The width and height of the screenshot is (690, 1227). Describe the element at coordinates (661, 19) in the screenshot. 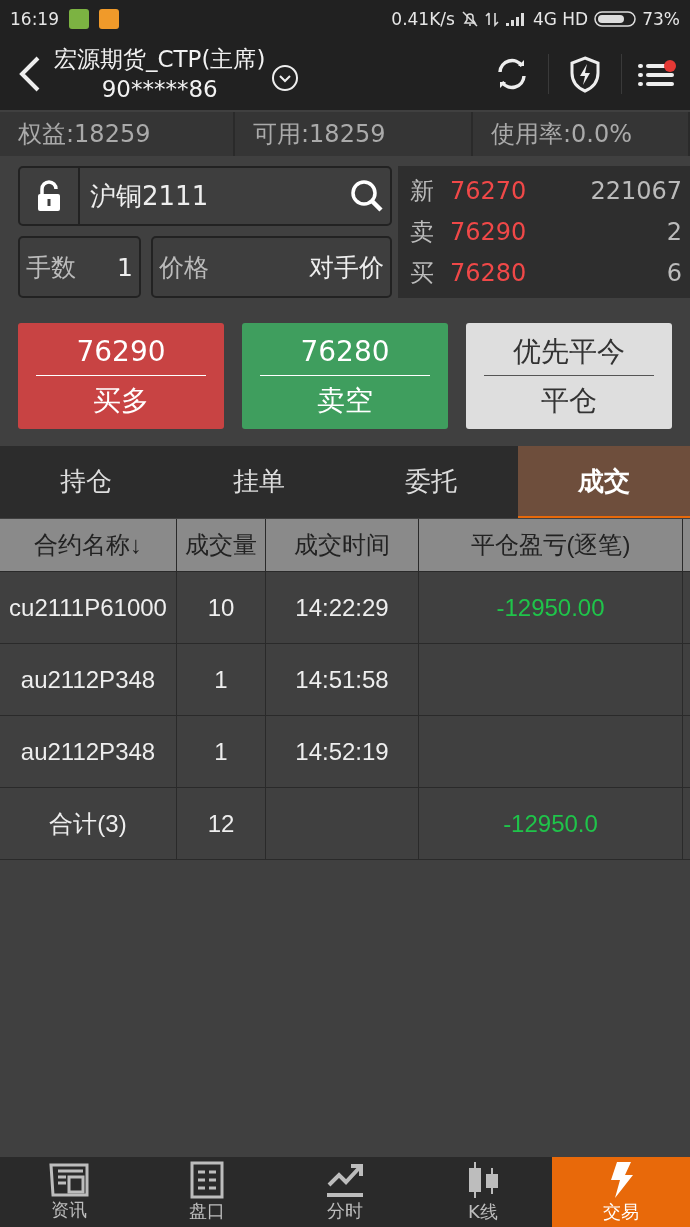

I see `battery-level: 73%` at that location.